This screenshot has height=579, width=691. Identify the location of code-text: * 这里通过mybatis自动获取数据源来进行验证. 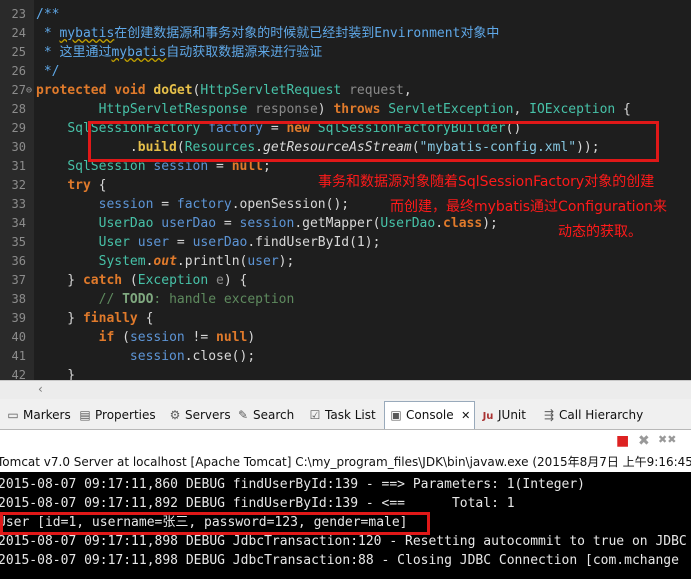
(179, 52).